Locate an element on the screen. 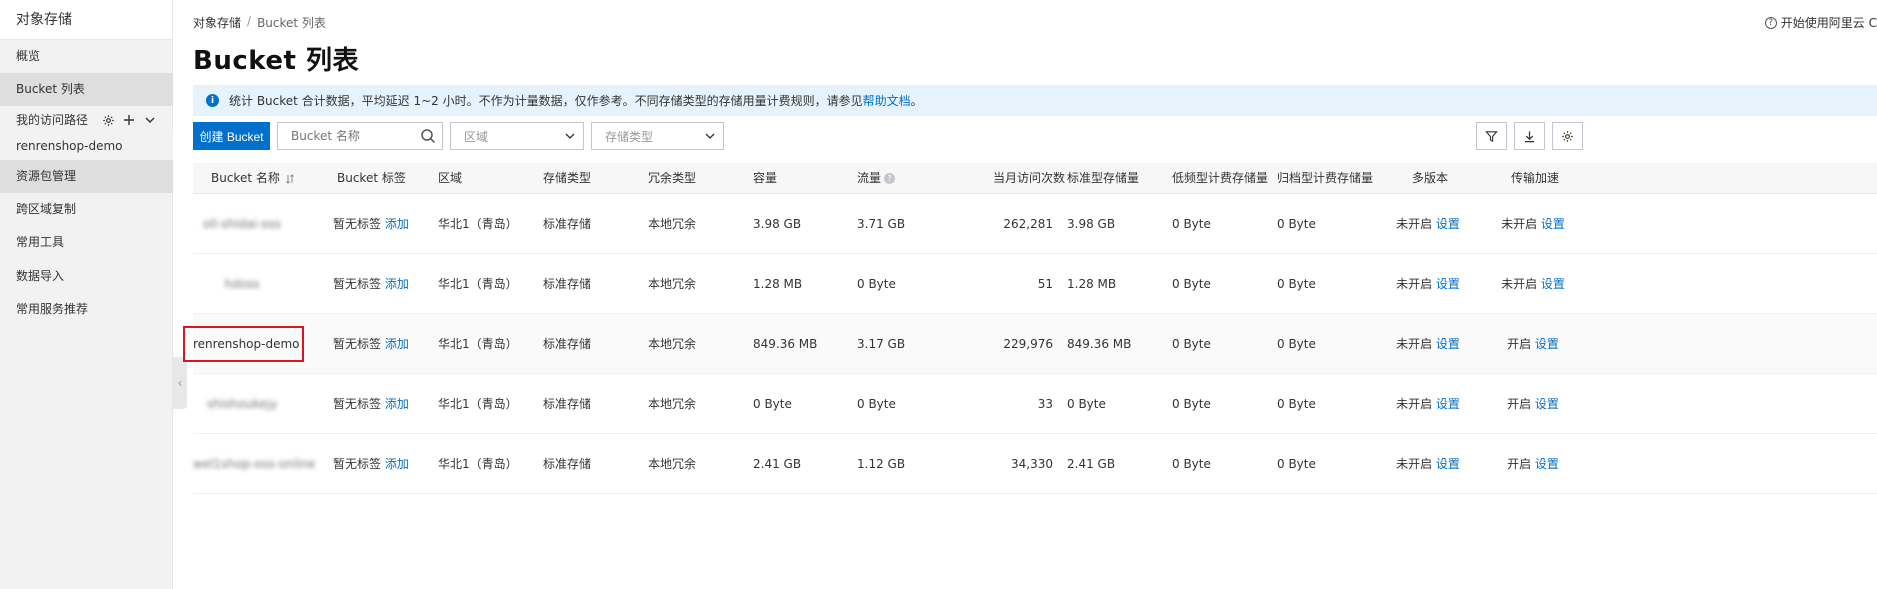 This screenshot has width=1877, height=589. acceleration-status: 开启 is located at coordinates (1519, 404).